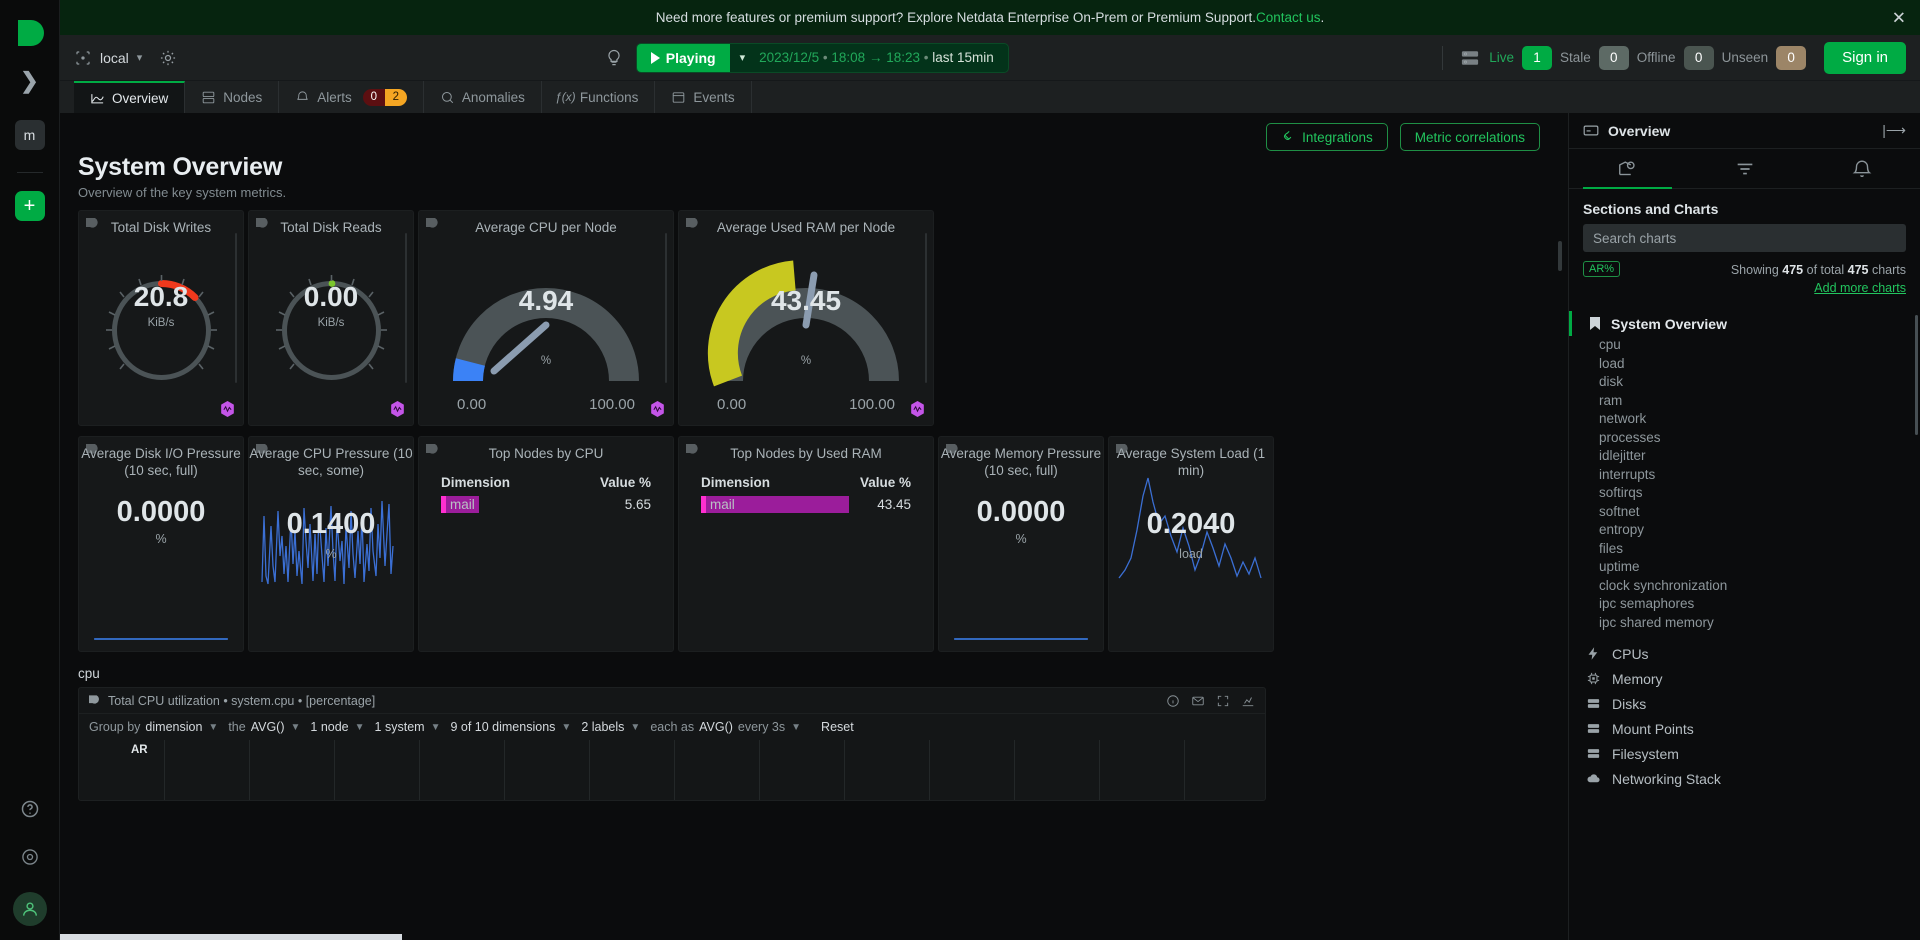 Image resolution: width=1920 pixels, height=940 pixels. I want to click on tree-item-cpu: cpu, so click(1744, 345).